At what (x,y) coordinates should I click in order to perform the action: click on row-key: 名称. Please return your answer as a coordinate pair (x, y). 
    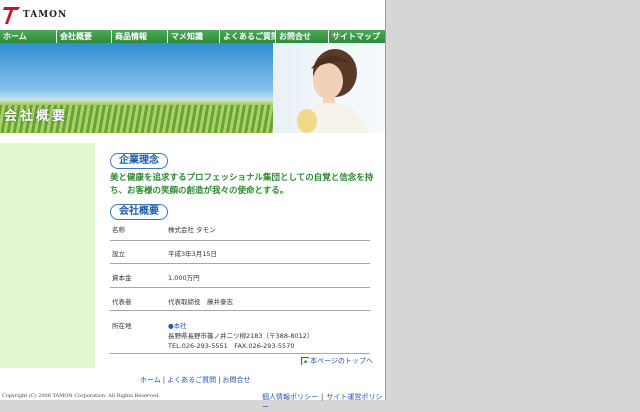
    Looking at the image, I should click on (118, 230).